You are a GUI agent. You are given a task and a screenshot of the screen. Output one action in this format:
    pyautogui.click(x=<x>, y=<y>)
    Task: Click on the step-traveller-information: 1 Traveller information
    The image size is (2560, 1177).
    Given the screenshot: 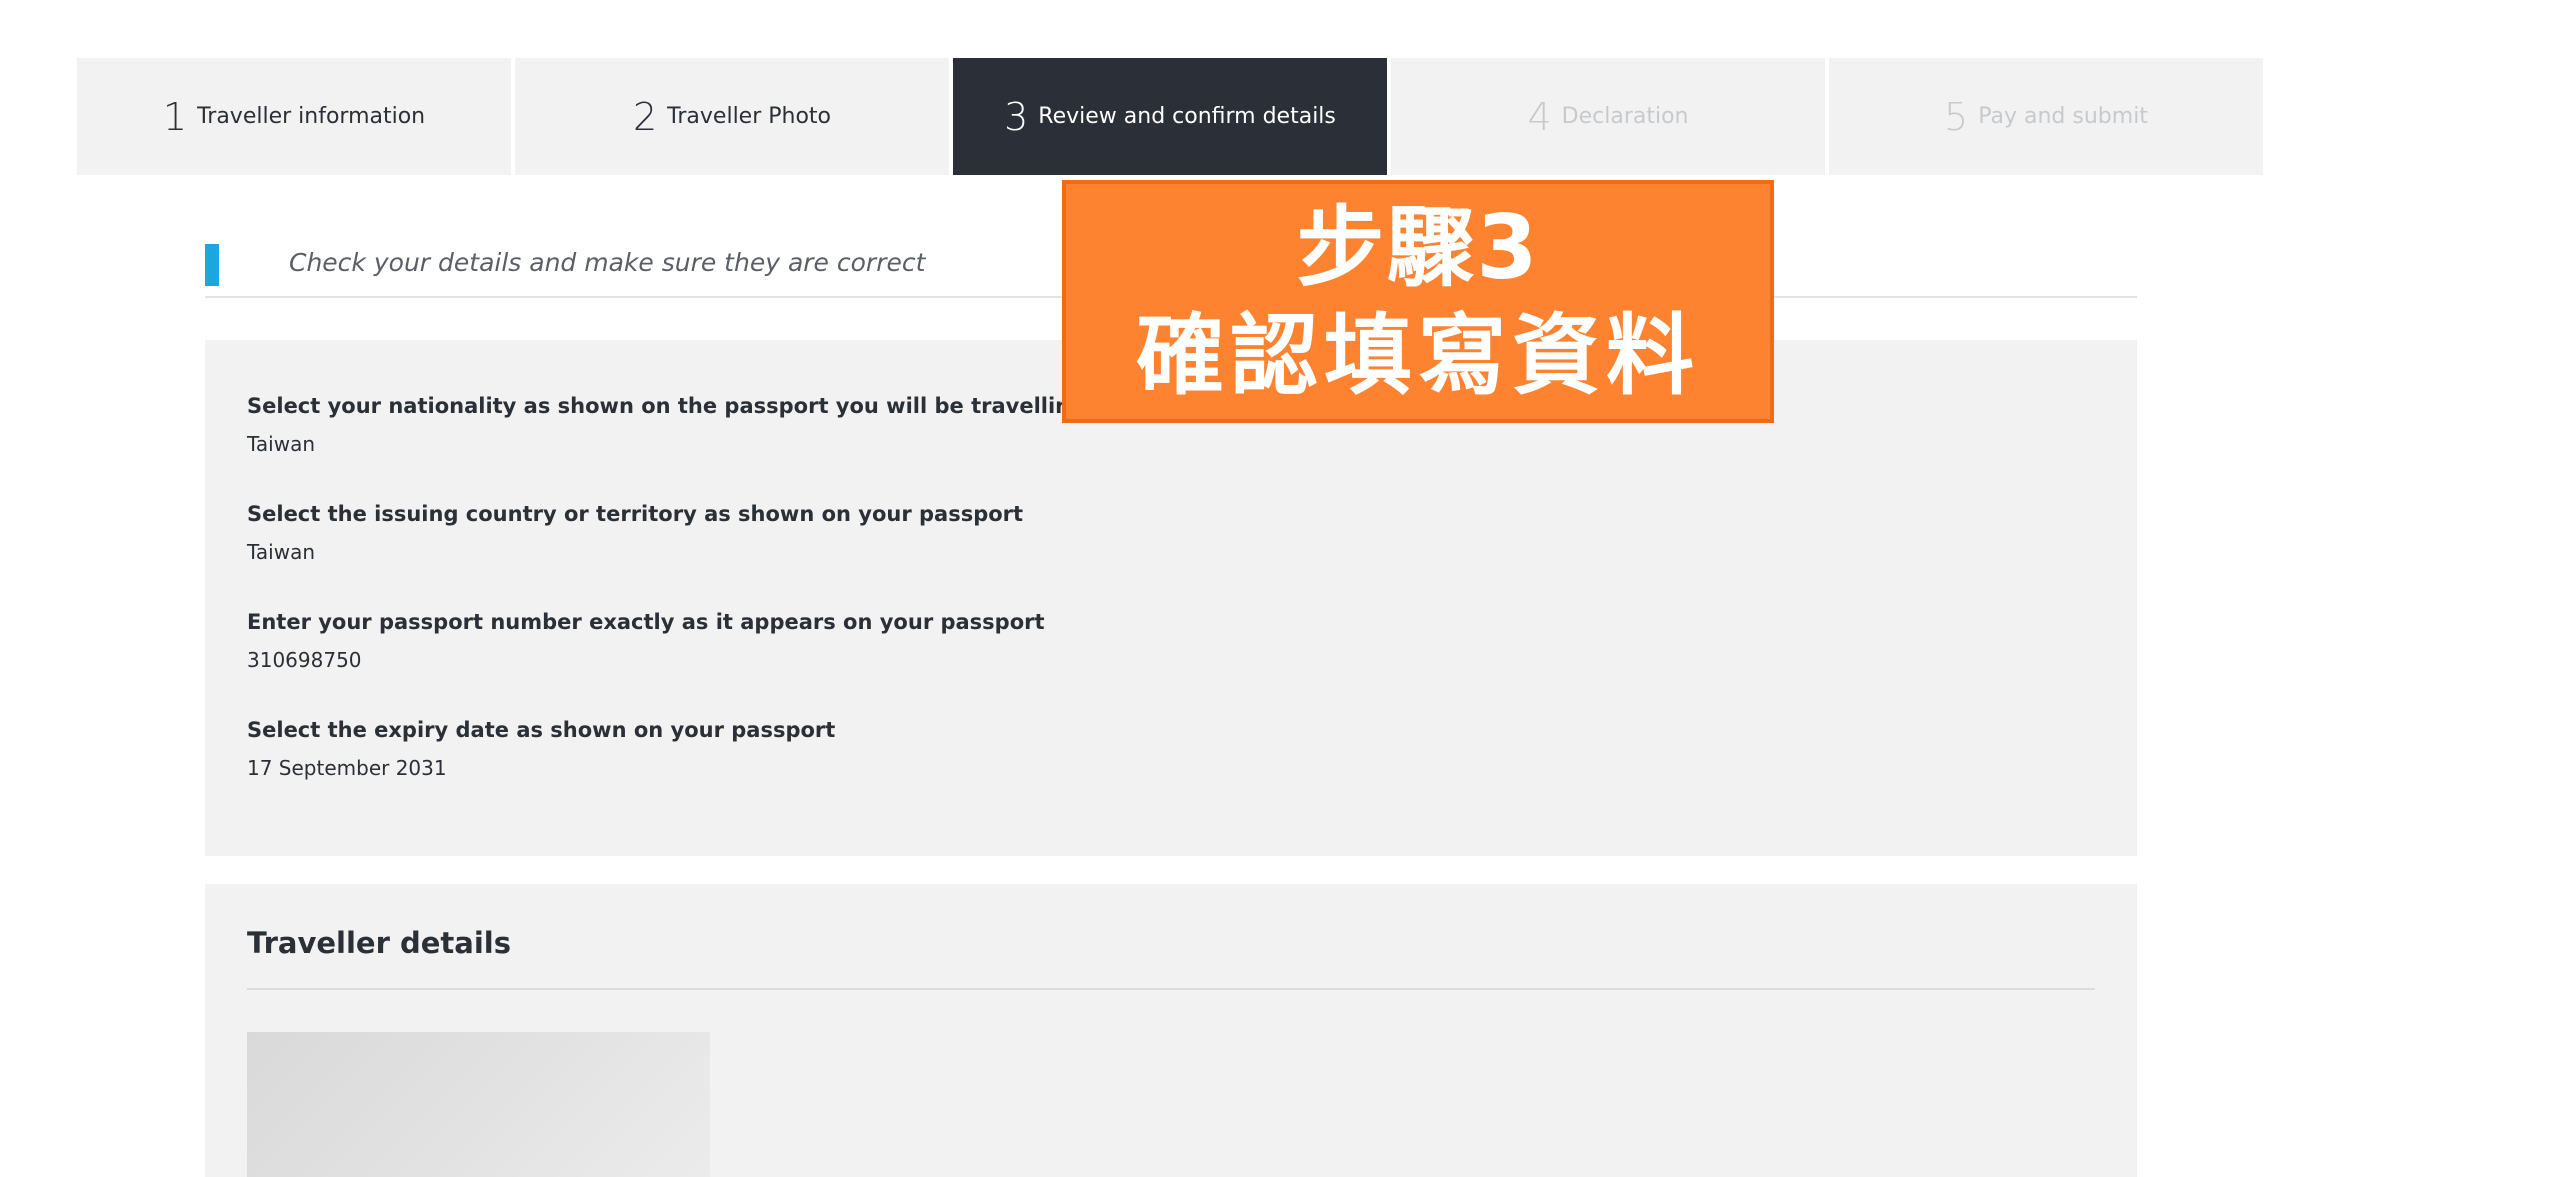 What is the action you would take?
    pyautogui.click(x=294, y=116)
    